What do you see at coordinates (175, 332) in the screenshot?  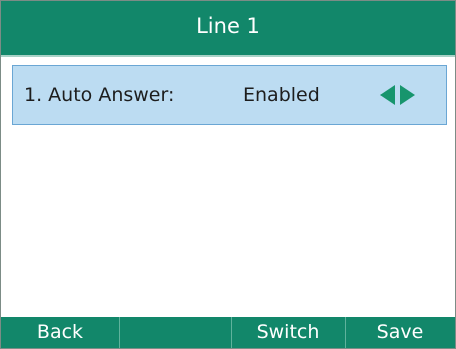 I see `empty-softkey` at bounding box center [175, 332].